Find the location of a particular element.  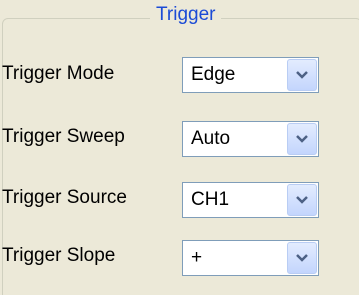

trigger-source-select: CH1 is located at coordinates (250, 200).